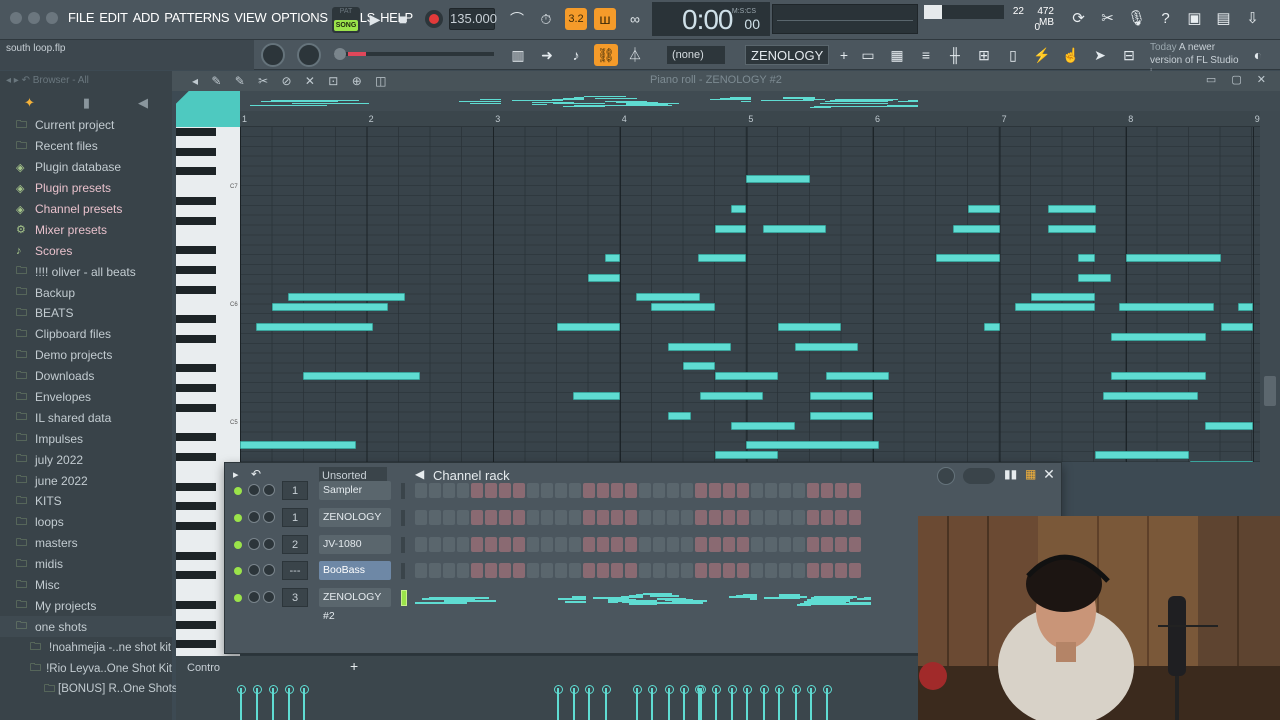 The width and height of the screenshot is (1280, 720). Describe the element at coordinates (740, 702) in the screenshot. I see `velocity-bars` at that location.